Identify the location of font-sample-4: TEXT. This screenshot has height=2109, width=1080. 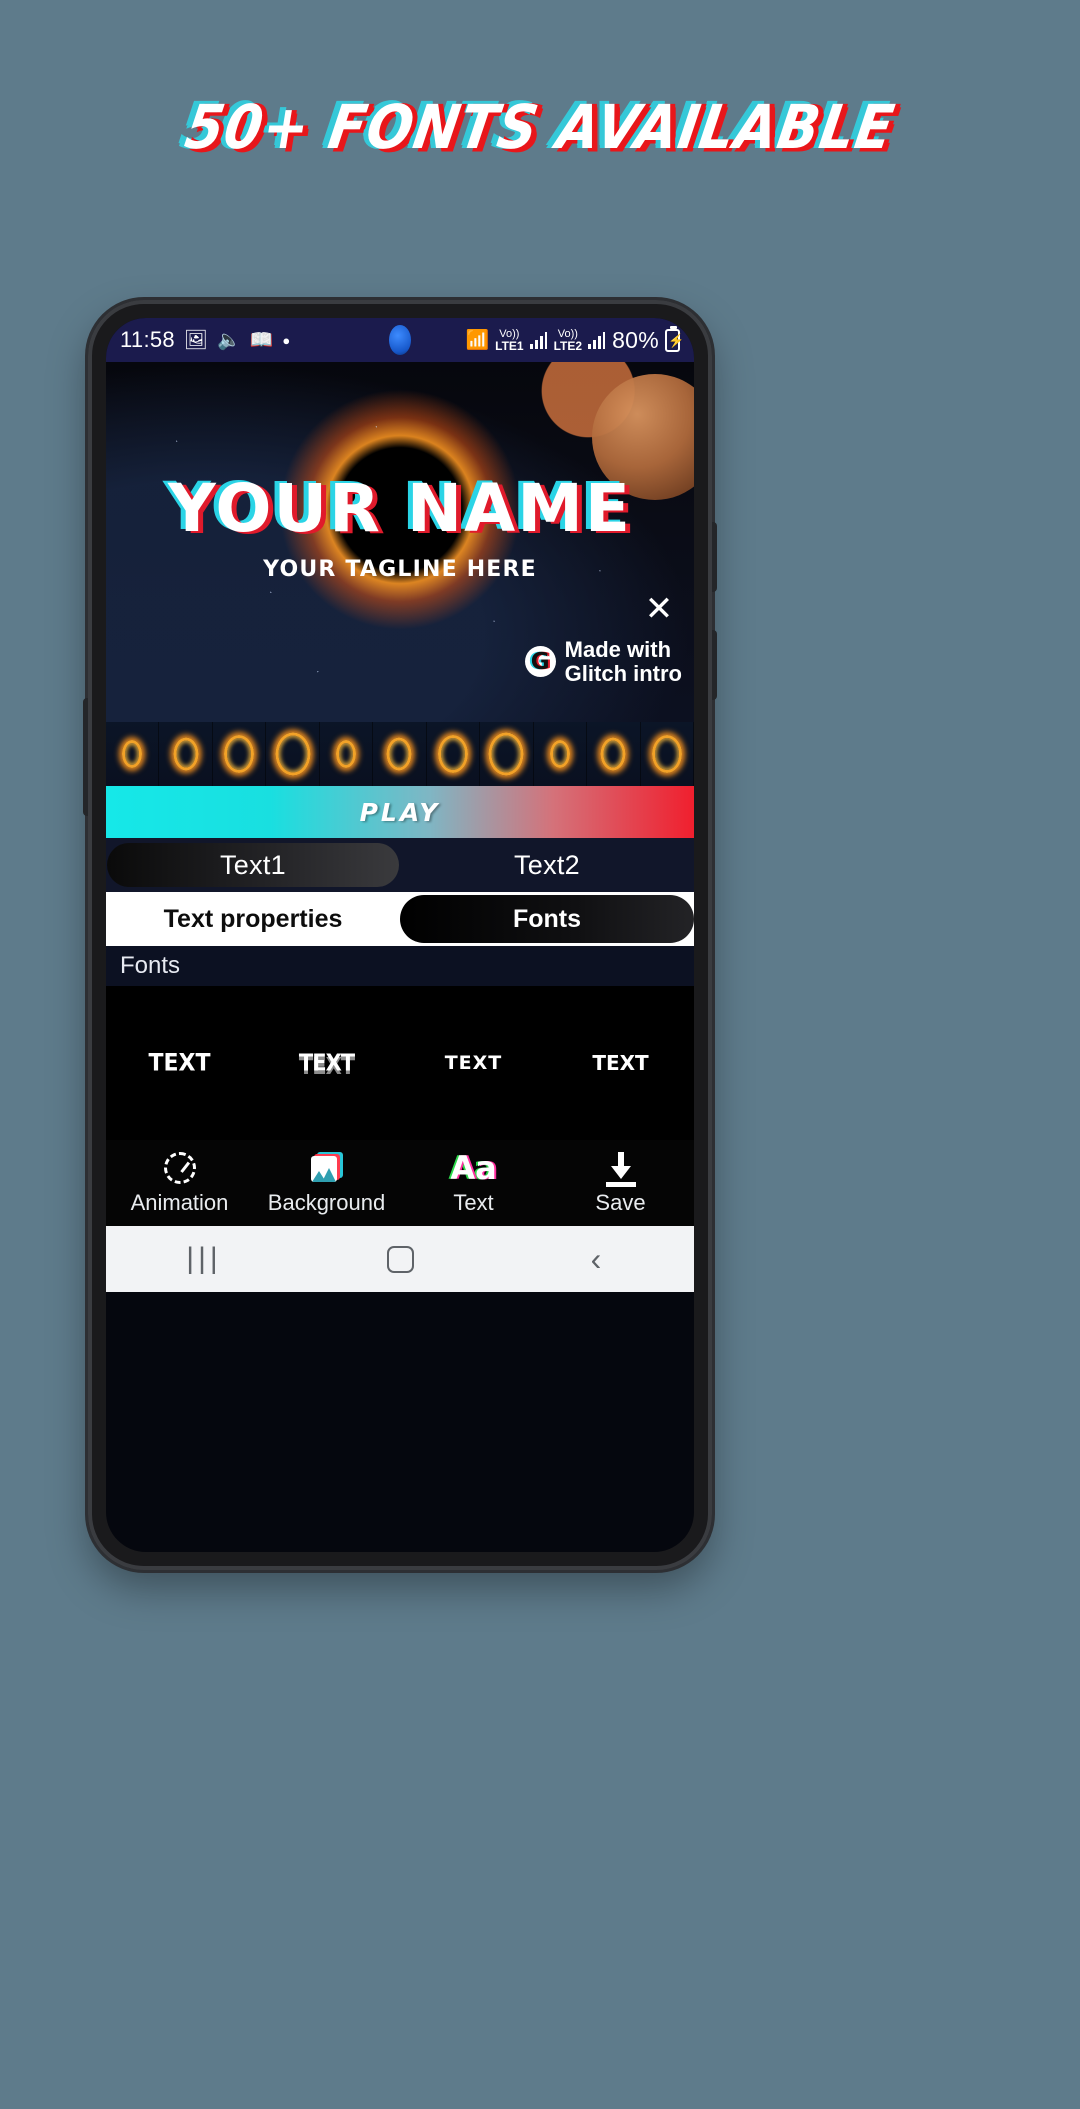
(620, 1063).